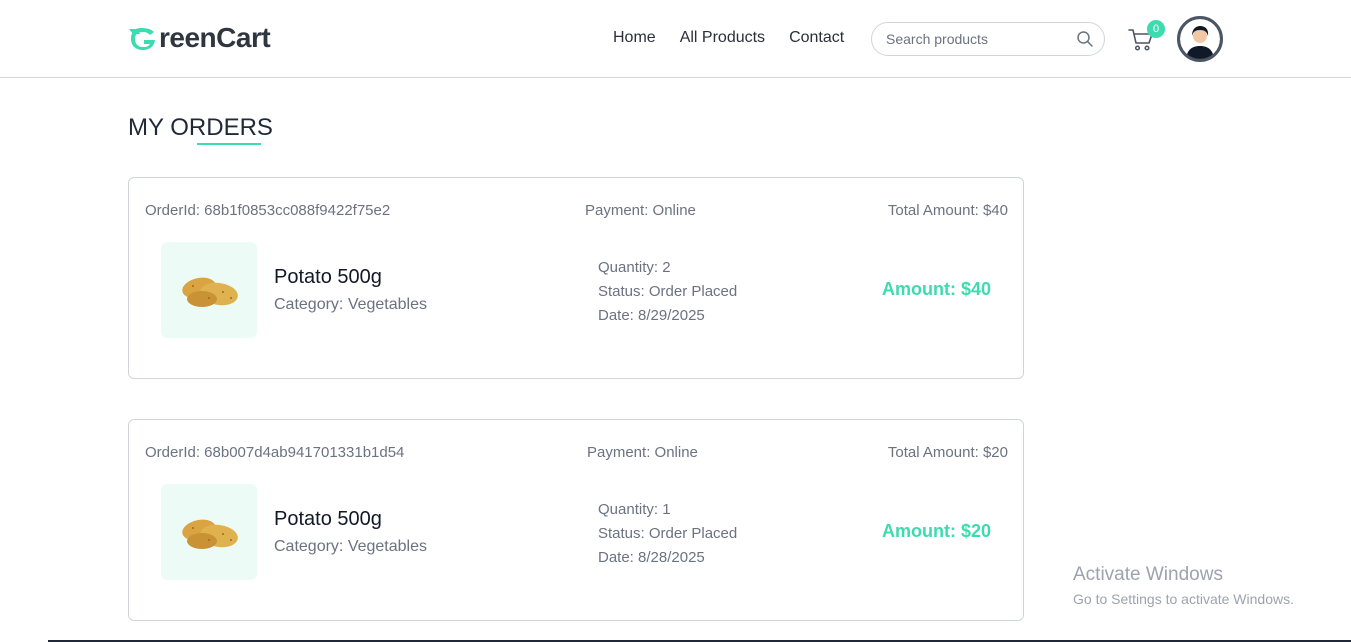 The image size is (1351, 642). I want to click on user-avatar, so click(1200, 39).